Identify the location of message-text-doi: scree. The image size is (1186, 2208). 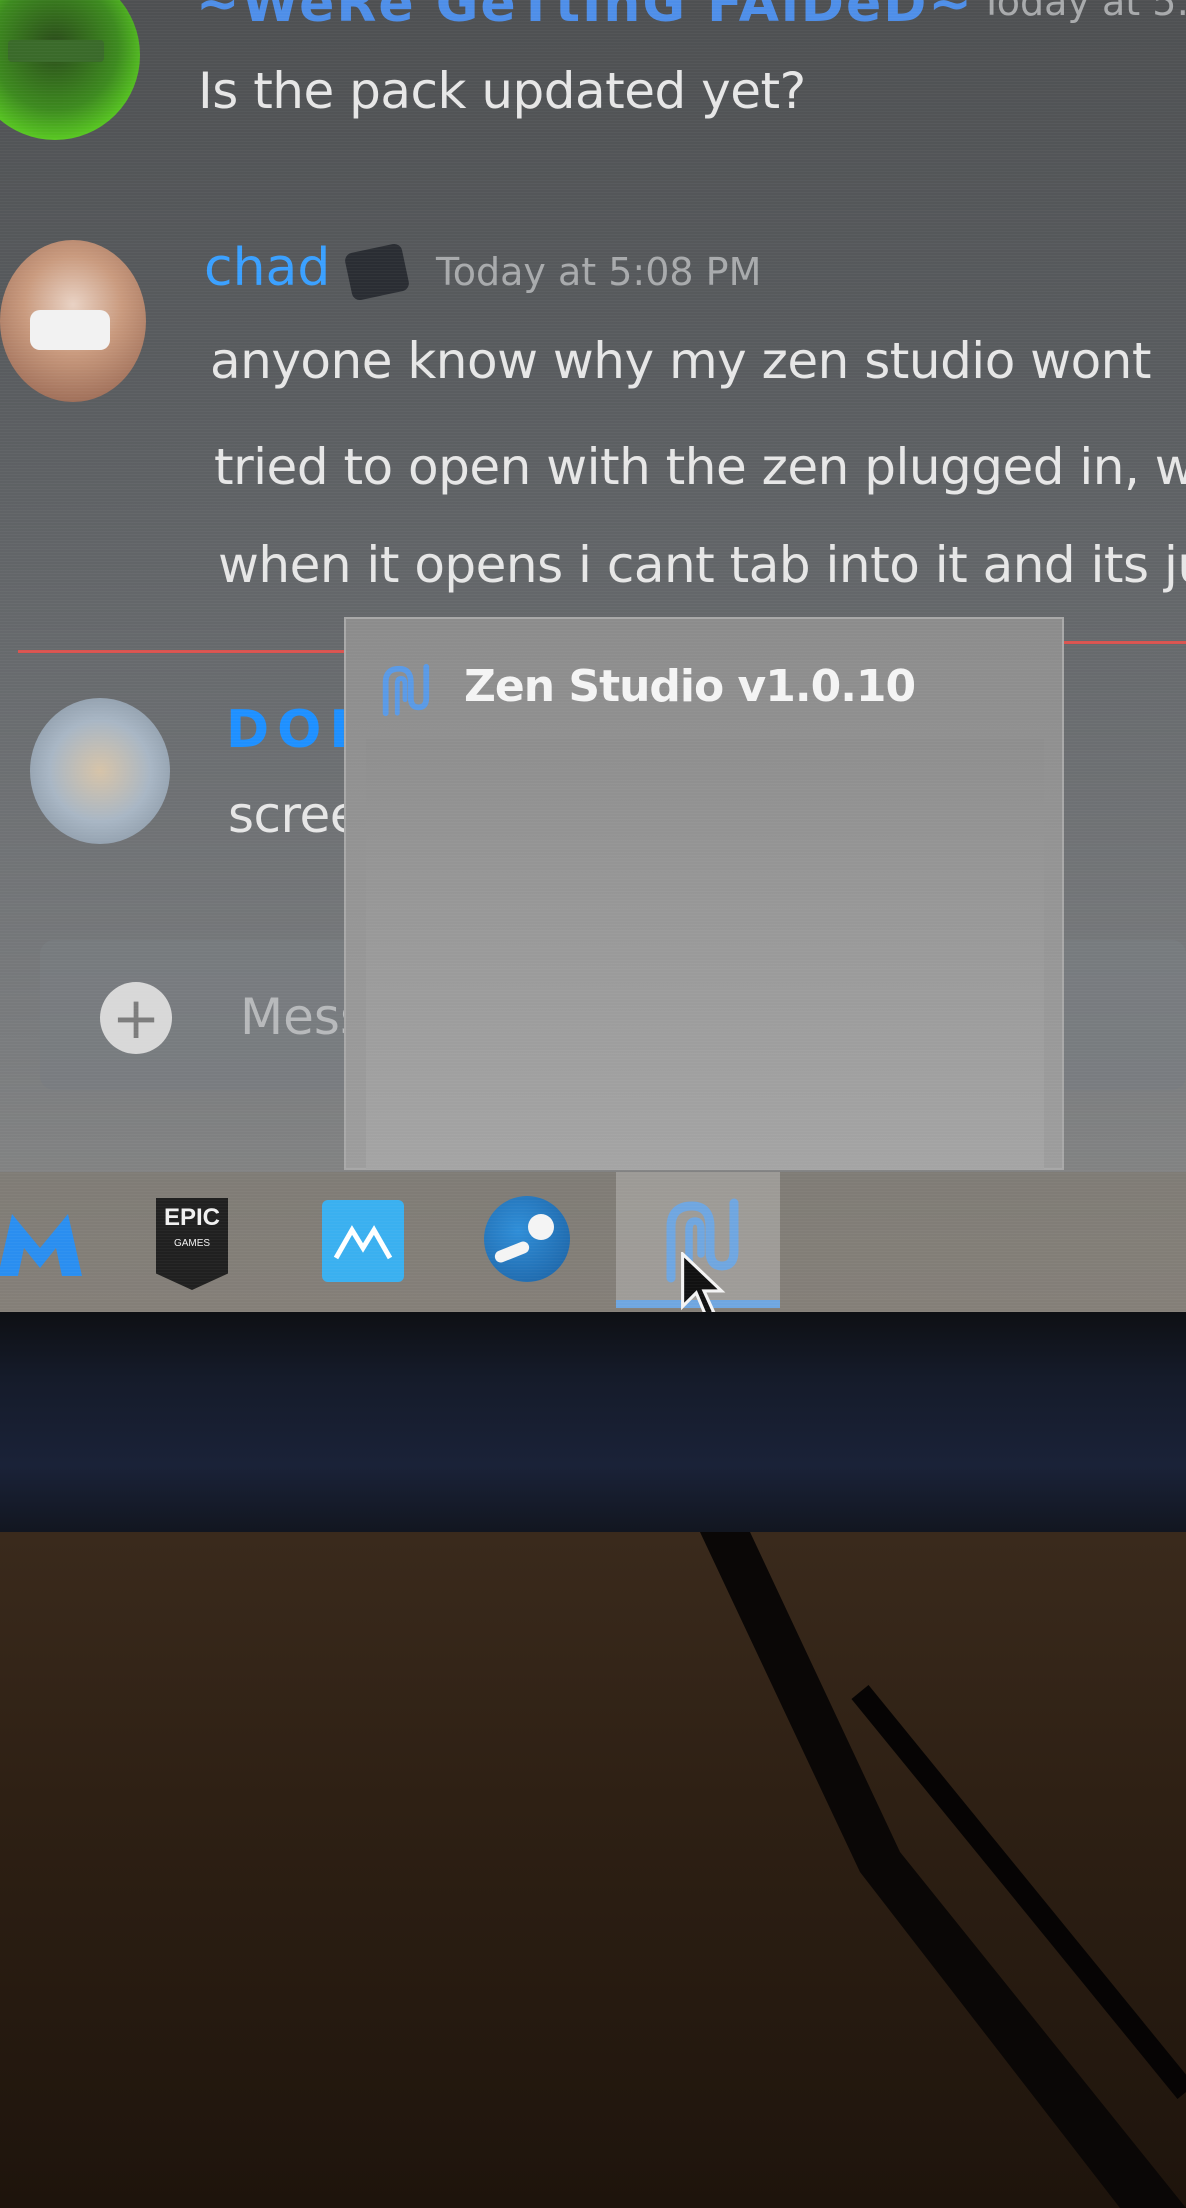
(294, 815).